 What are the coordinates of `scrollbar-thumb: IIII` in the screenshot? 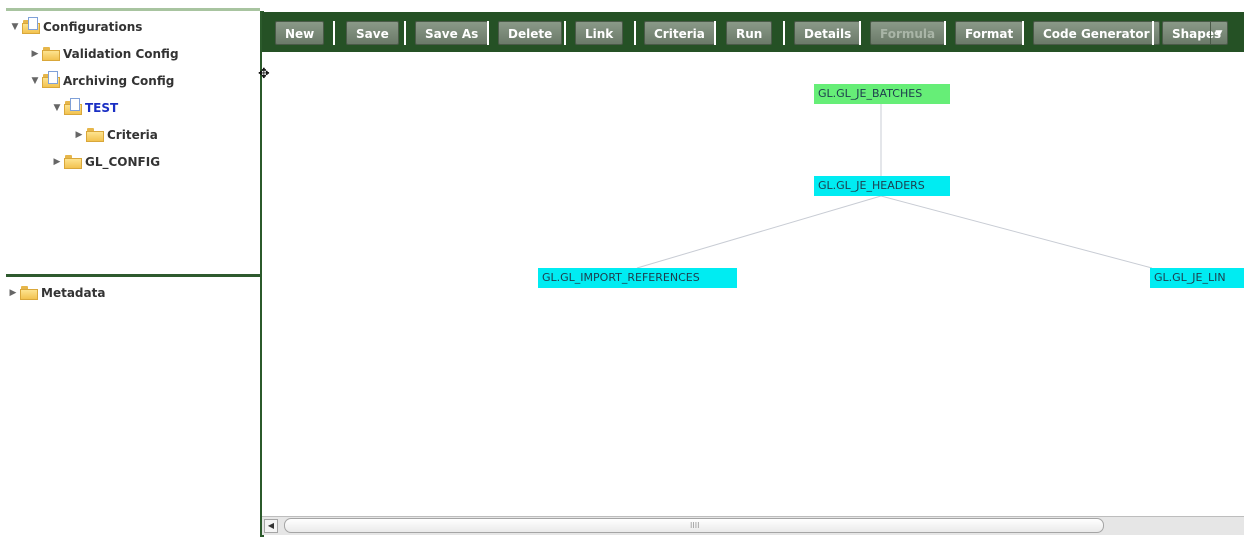 It's located at (694, 525).